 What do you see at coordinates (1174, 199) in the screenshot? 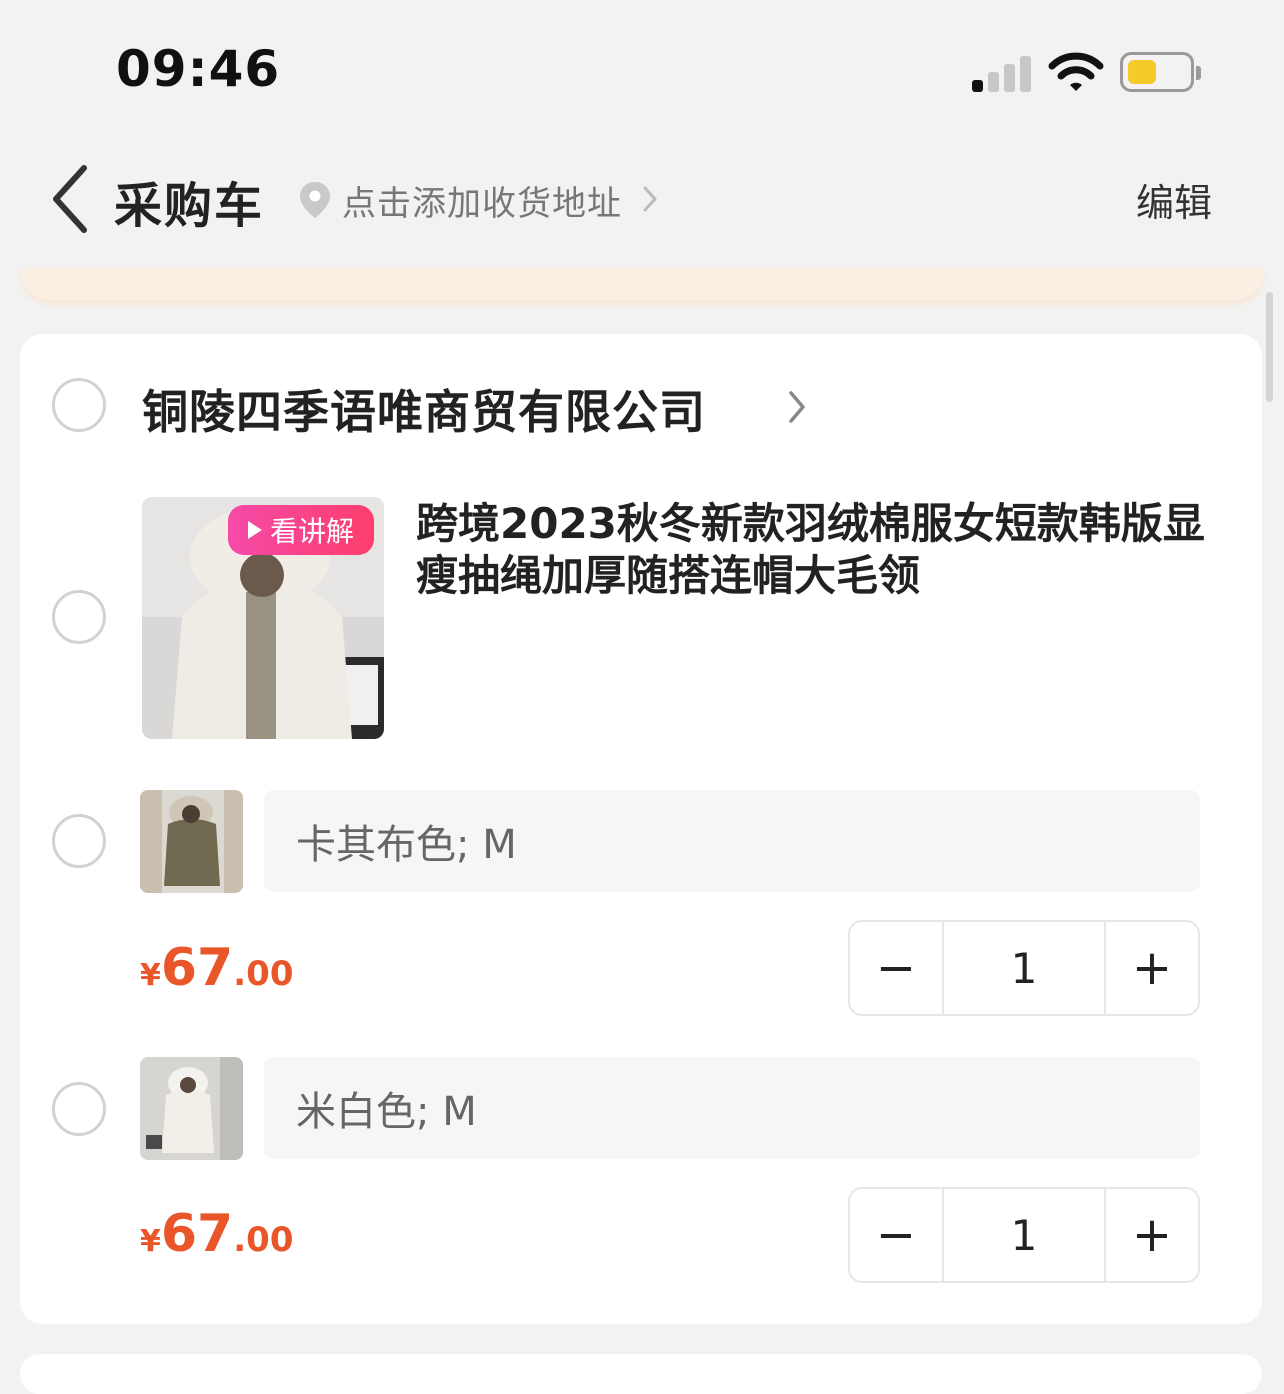
I see `edit-button: 编辑` at bounding box center [1174, 199].